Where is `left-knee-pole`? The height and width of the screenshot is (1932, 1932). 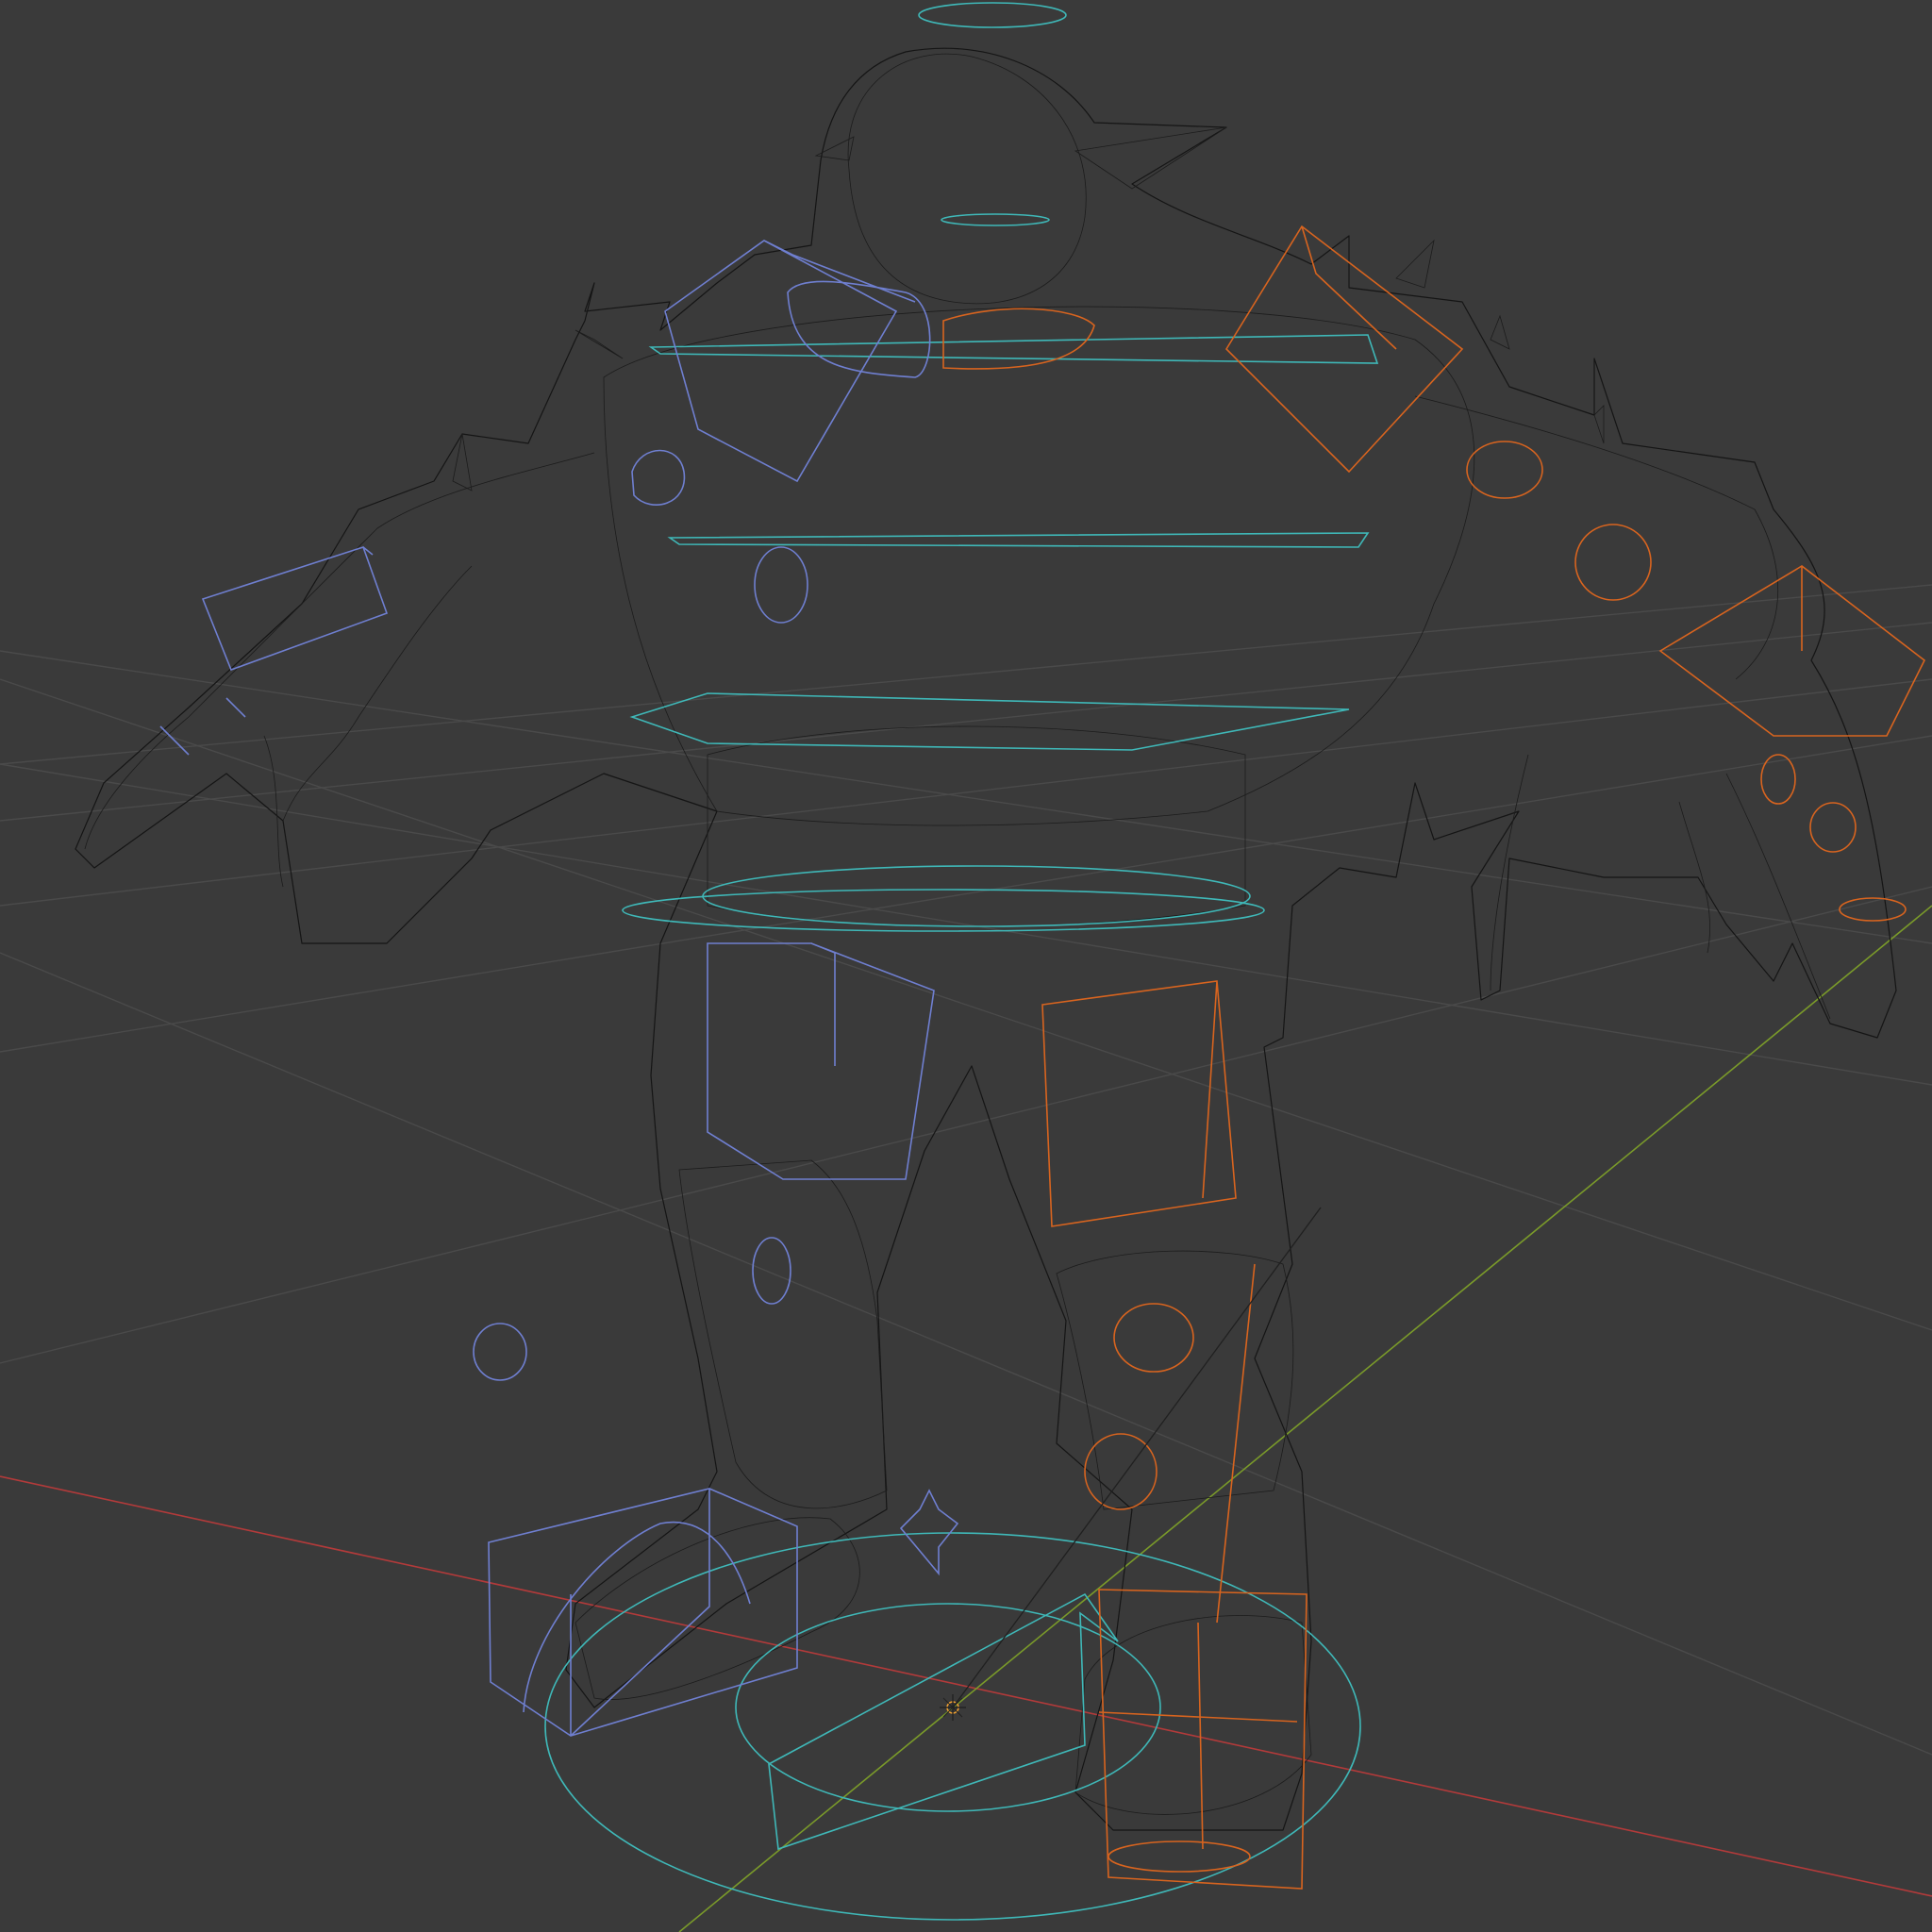
left-knee-pole is located at coordinates (500, 1352).